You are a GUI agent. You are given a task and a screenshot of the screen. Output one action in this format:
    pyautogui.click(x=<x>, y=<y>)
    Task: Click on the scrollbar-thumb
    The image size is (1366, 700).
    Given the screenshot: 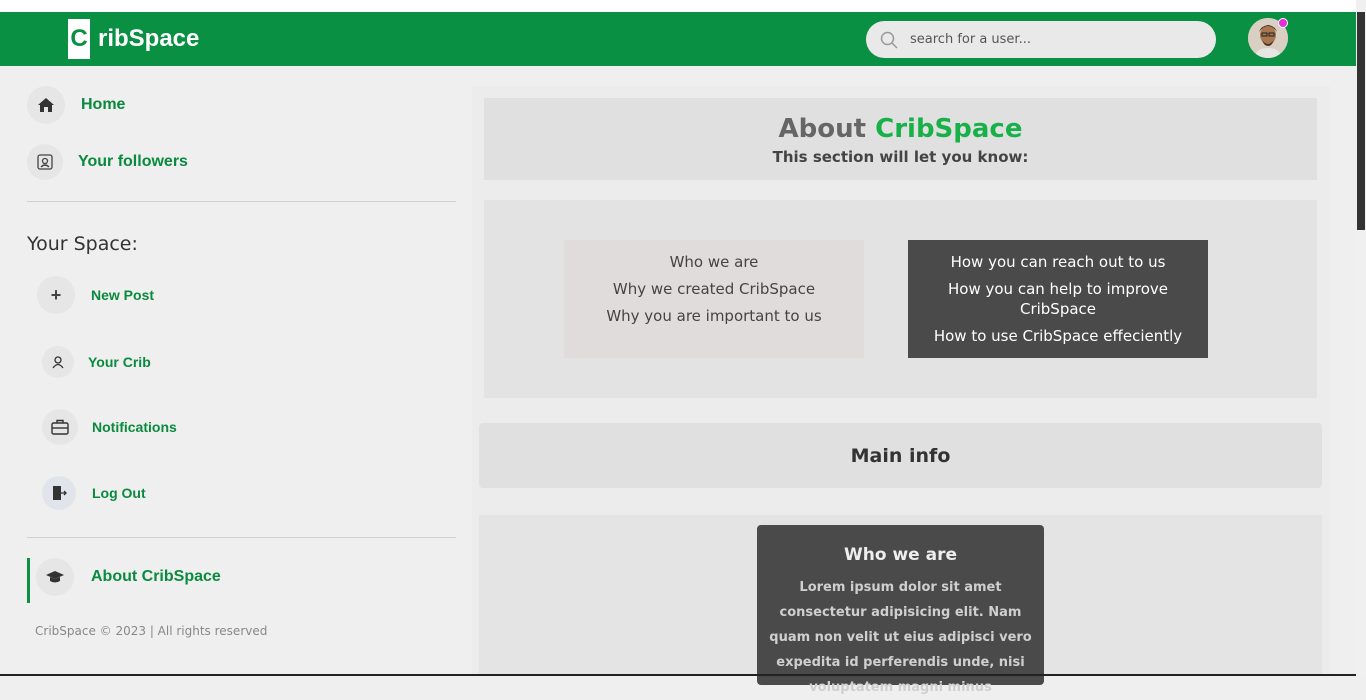 What is the action you would take?
    pyautogui.click(x=1361, y=121)
    